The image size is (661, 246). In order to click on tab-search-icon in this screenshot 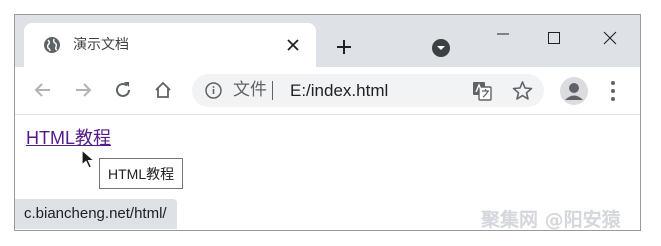, I will do `click(441, 48)`.